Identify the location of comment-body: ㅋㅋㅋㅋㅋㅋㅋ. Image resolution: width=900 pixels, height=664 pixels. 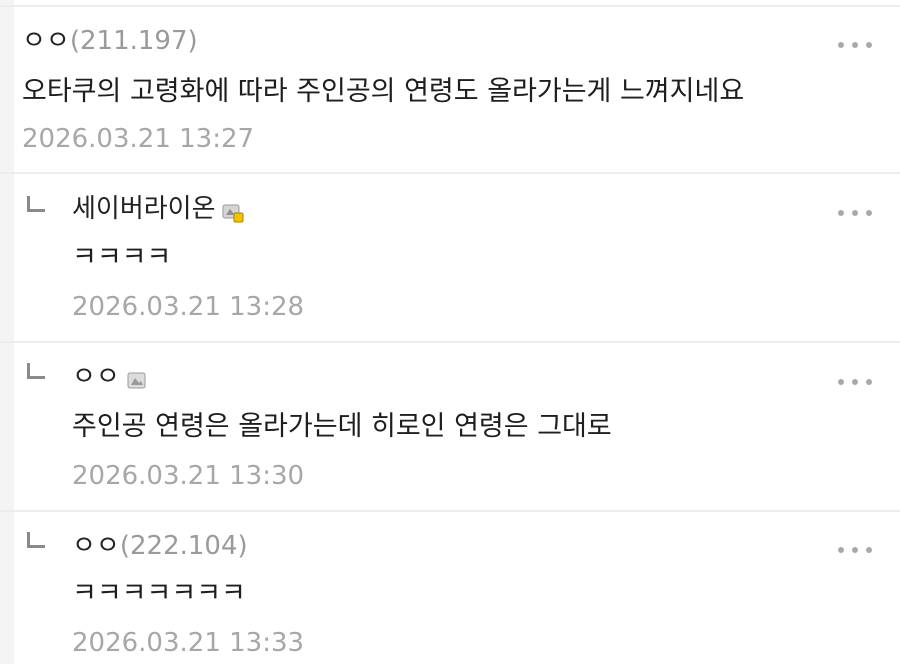
(159, 593).